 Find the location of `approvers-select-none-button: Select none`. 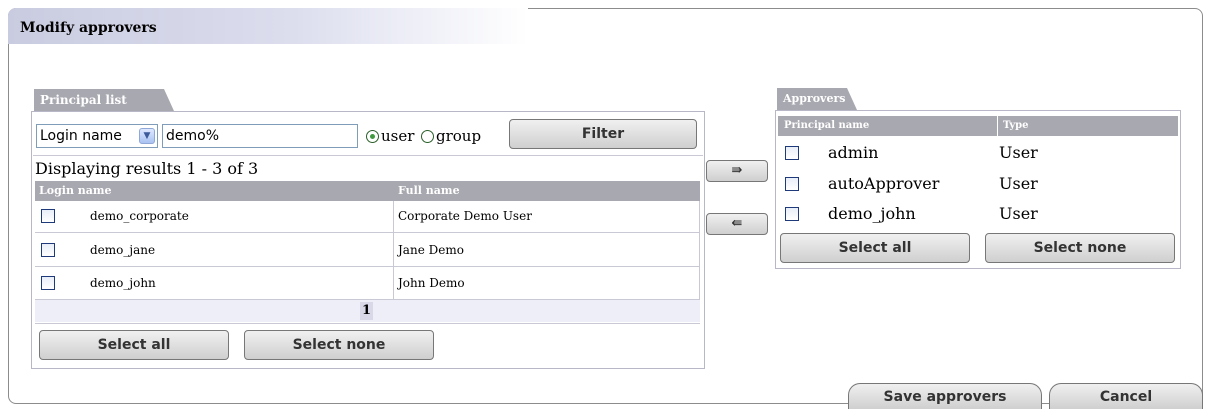

approvers-select-none-button: Select none is located at coordinates (1080, 248).